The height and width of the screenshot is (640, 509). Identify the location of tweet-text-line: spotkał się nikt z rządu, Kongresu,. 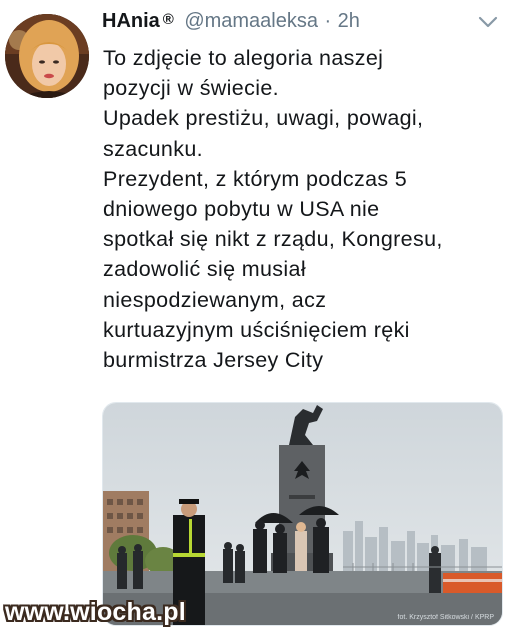
(273, 239).